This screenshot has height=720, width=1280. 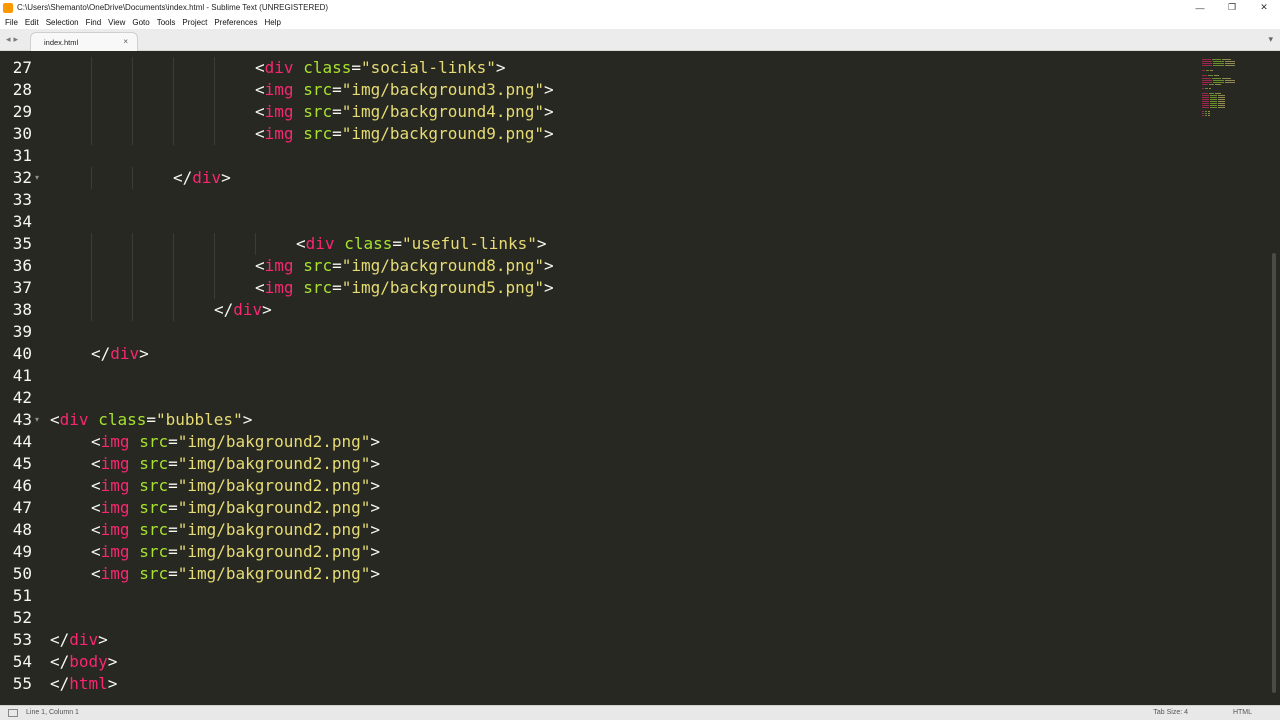 I want to click on line-number: 45, so click(x=22, y=463).